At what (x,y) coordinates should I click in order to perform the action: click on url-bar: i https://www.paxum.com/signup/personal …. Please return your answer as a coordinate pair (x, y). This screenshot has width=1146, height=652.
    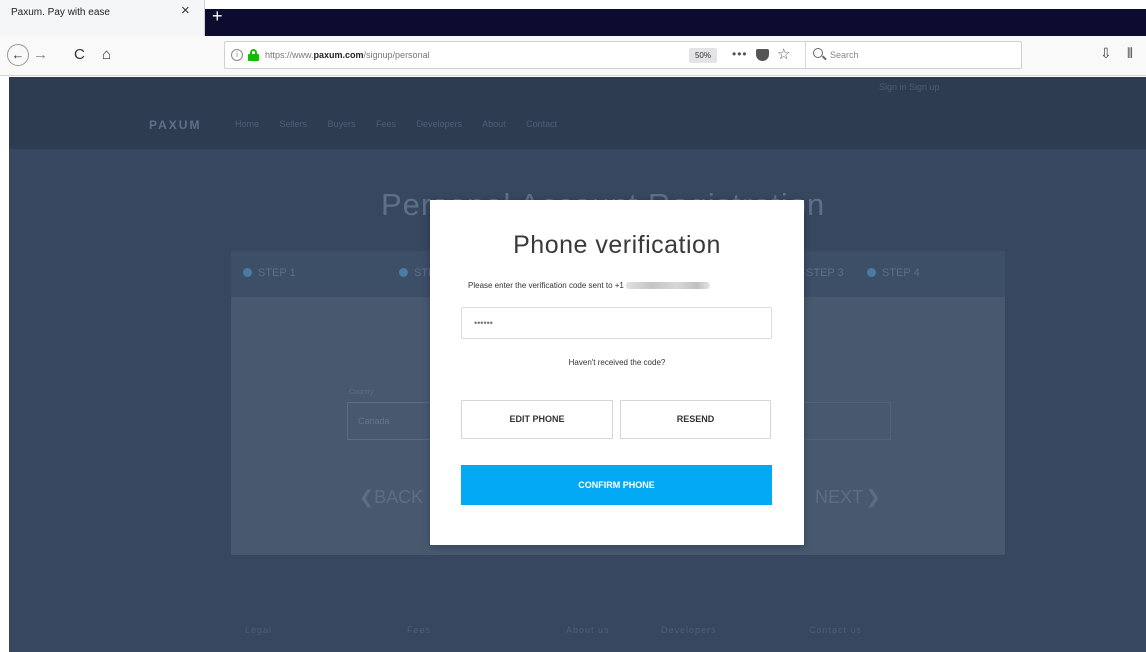
    Looking at the image, I should click on (623, 55).